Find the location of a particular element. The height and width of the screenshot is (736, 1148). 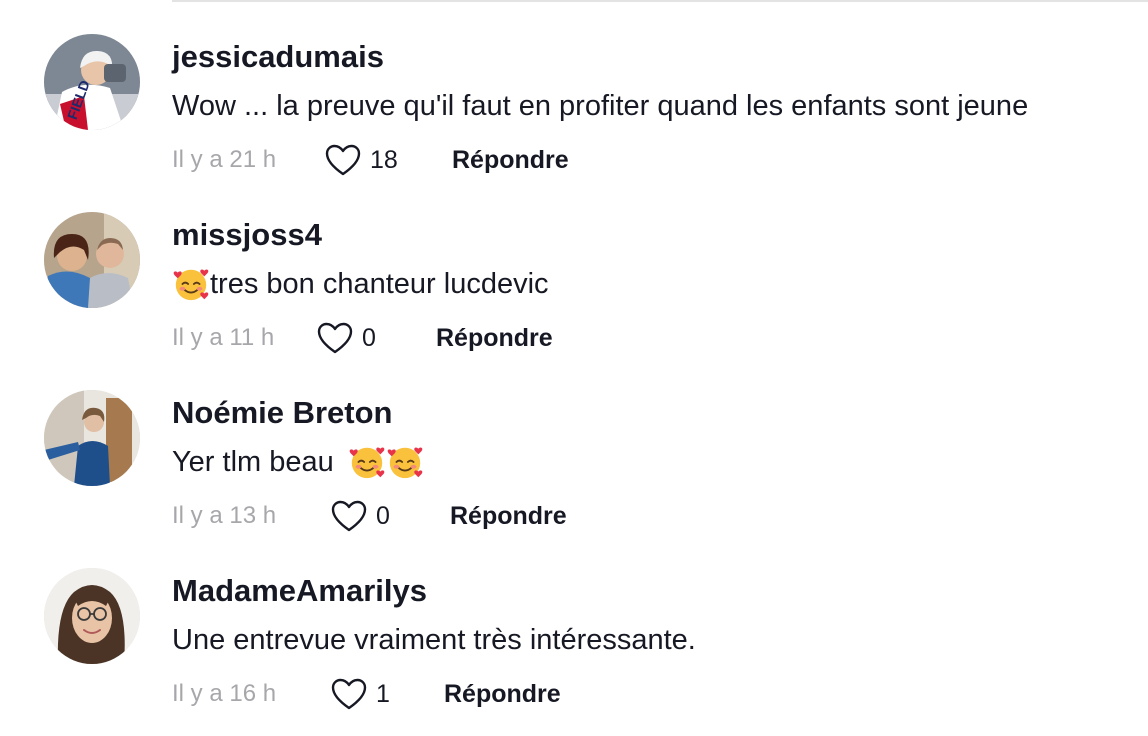

username: Noémie Breton is located at coordinates (282, 413).